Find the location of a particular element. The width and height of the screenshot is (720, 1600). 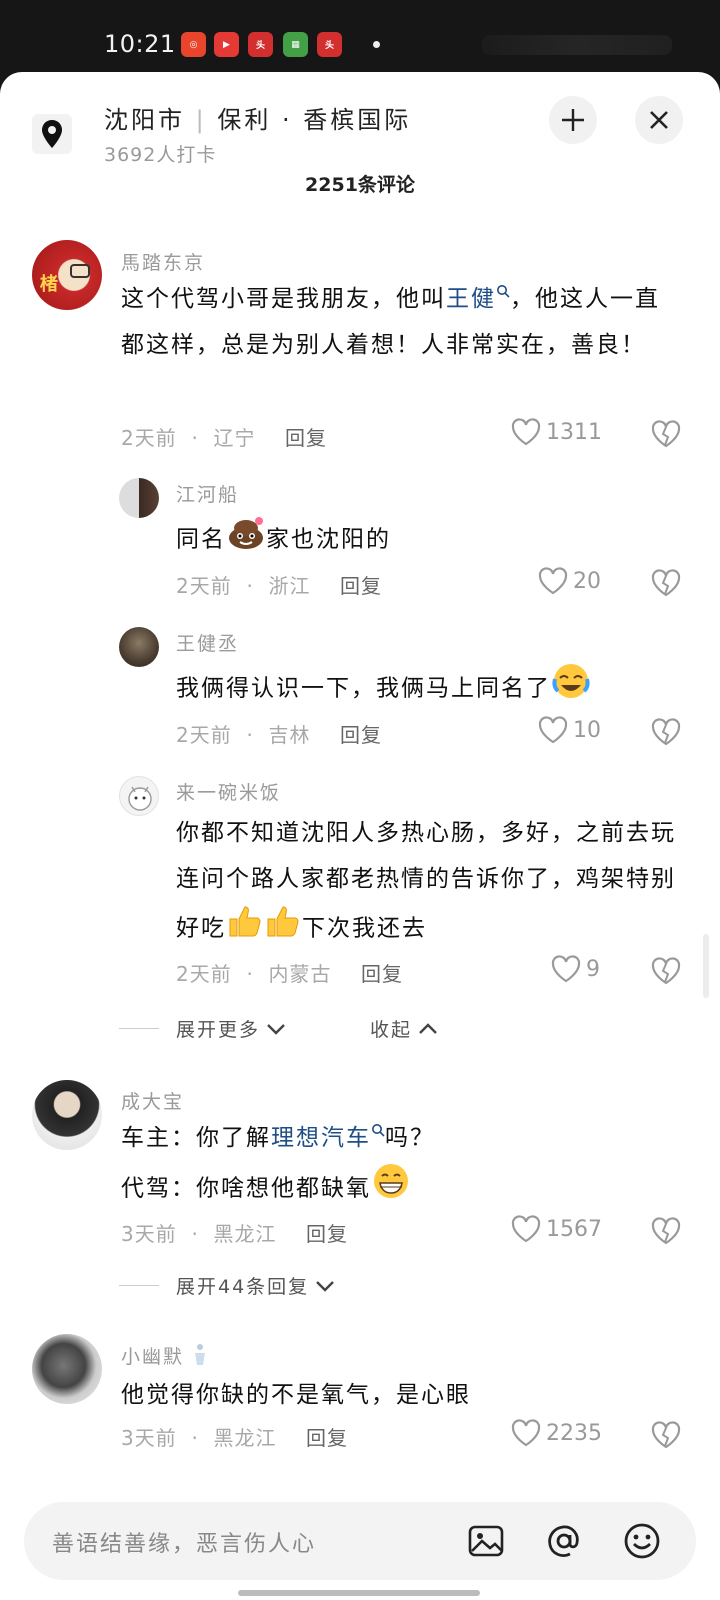

comment-username: 王健丞 is located at coordinates (207, 642).